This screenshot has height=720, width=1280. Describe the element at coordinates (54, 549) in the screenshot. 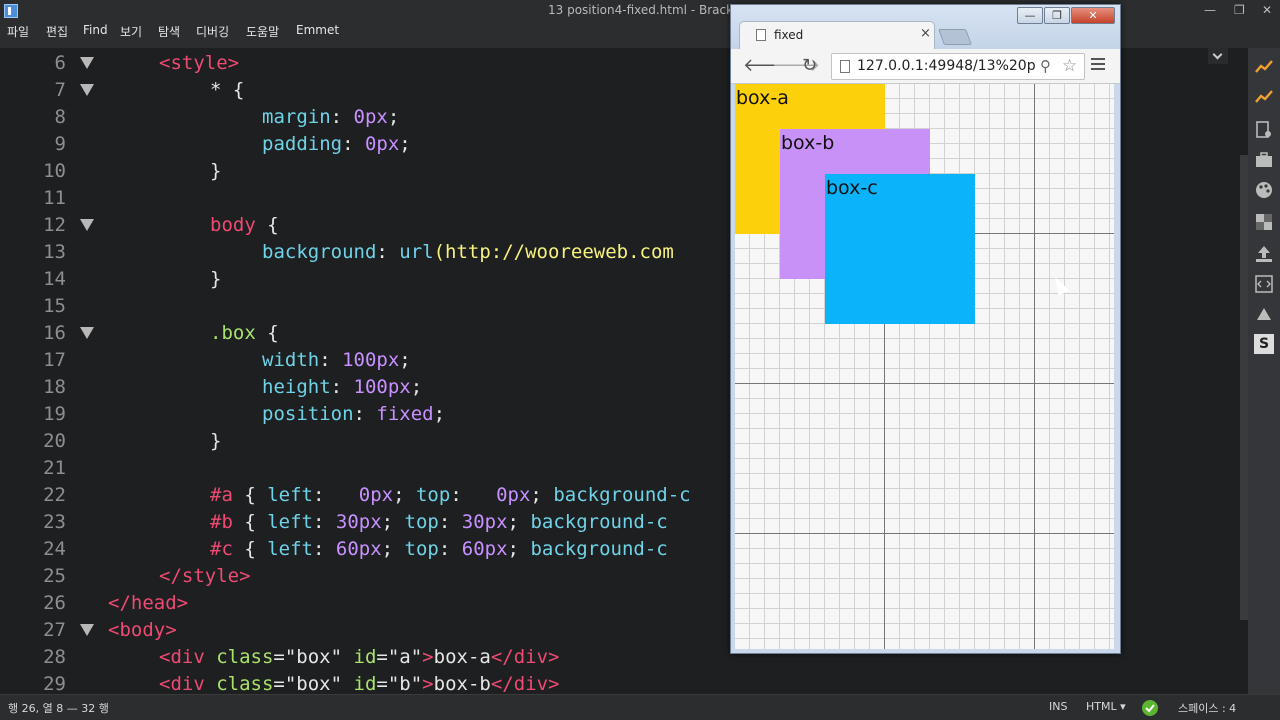

I see `line-number: 24` at that location.